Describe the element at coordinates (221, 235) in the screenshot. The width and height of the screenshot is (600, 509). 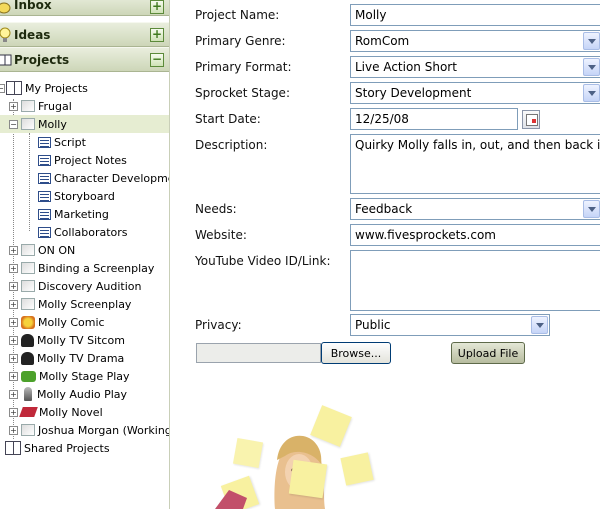
I see `website-label: Website:` at that location.